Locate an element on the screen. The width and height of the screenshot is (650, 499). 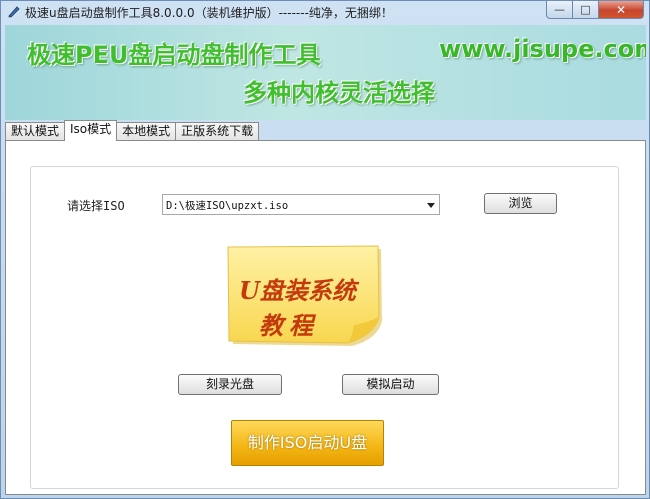
tab-local-mode: 本地模式 is located at coordinates (146, 131).